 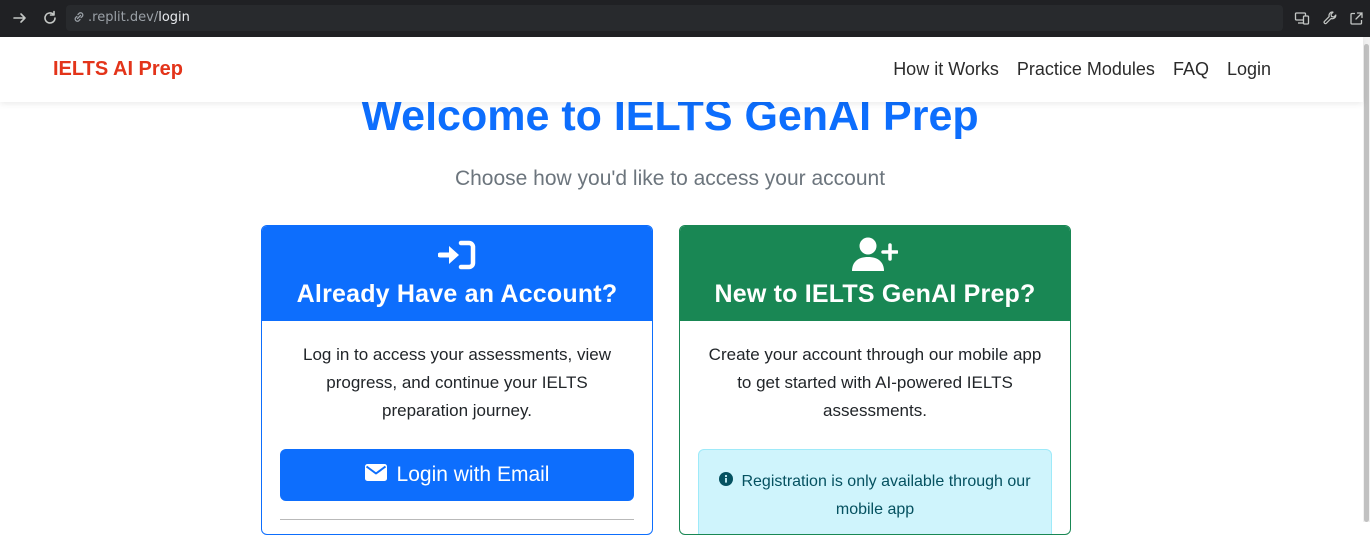 I want to click on sign-in-icon, so click(x=457, y=255).